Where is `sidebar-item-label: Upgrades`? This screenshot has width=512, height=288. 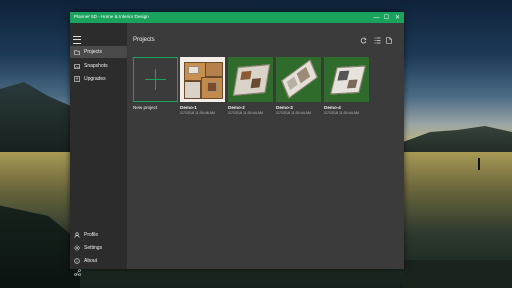
sidebar-item-label: Upgrades is located at coordinates (95, 79).